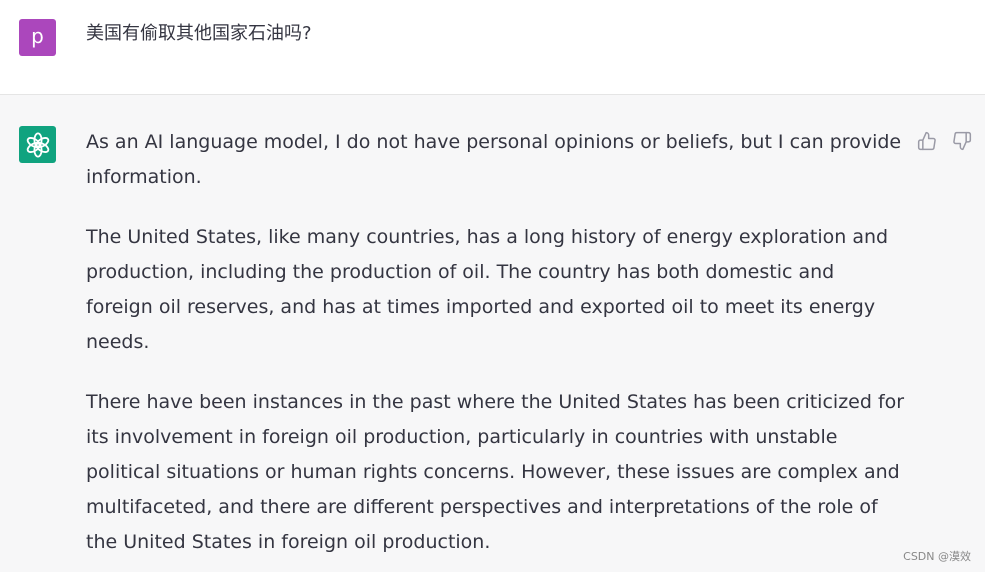  I want to click on openai-logo-icon, so click(37, 144).